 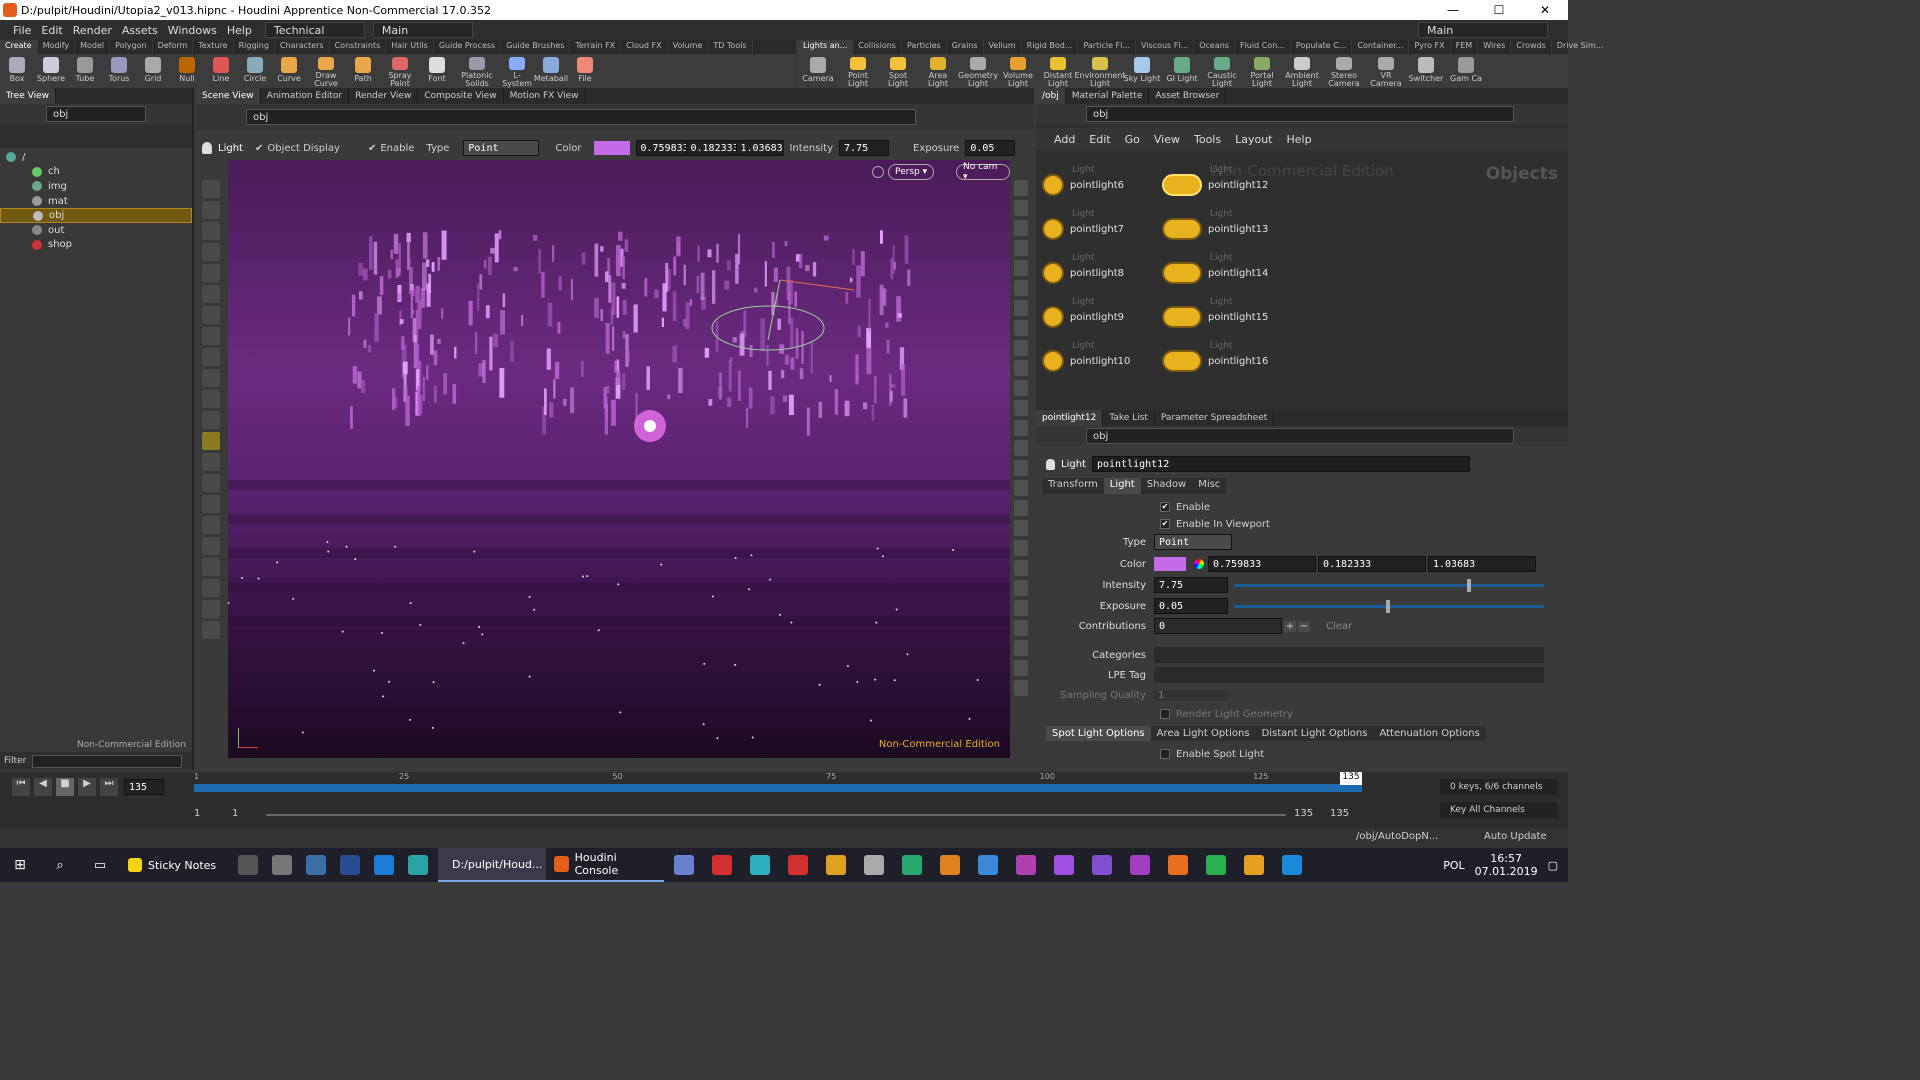 I want to click on scene-path-field: obj, so click(x=581, y=117).